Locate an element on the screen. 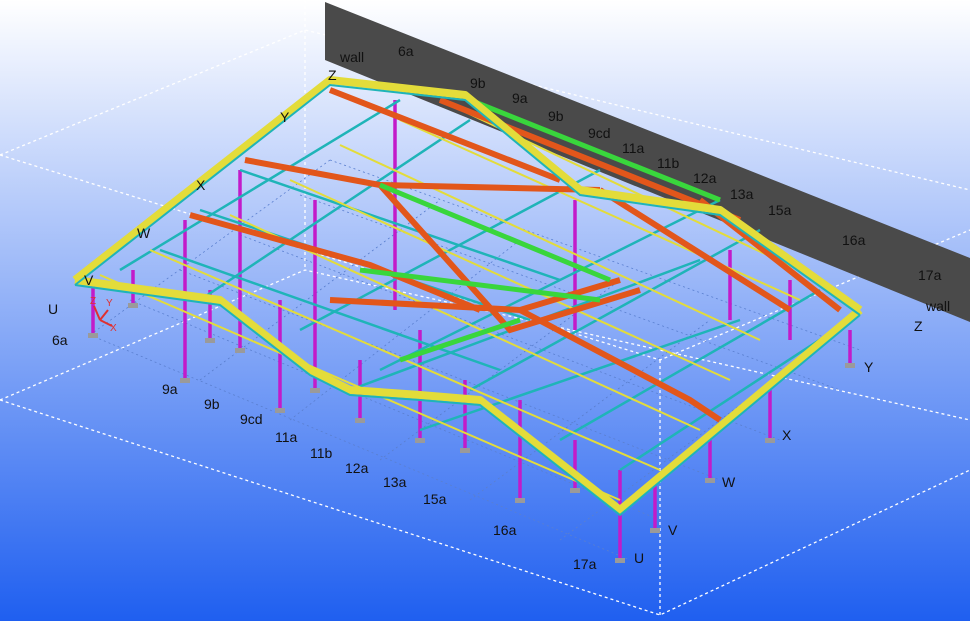 Image resolution: width=970 pixels, height=621 pixels. grid-label-front-10: 17a is located at coordinates (585, 564).